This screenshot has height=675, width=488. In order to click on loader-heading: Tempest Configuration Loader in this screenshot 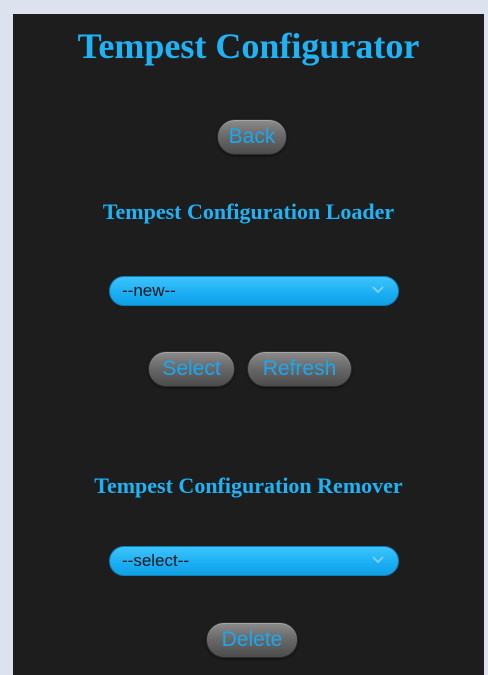, I will do `click(248, 211)`.